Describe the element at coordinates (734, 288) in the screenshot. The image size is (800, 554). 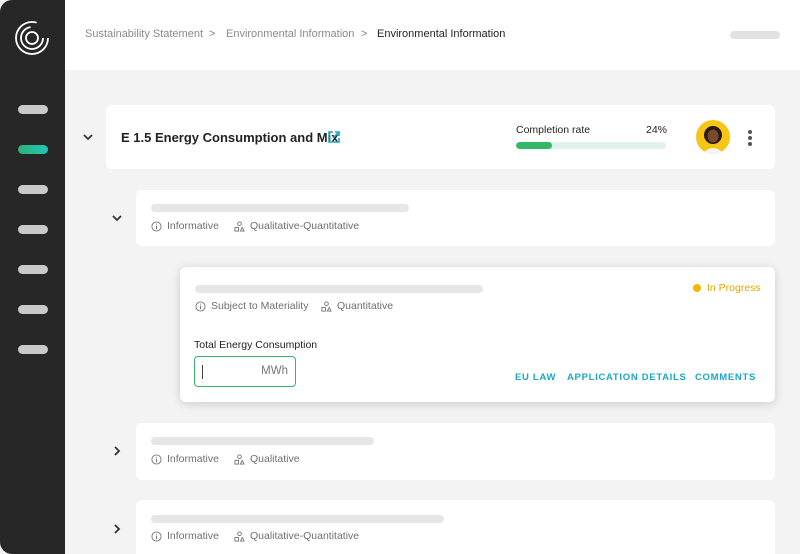
I see `status-label: In Progress` at that location.